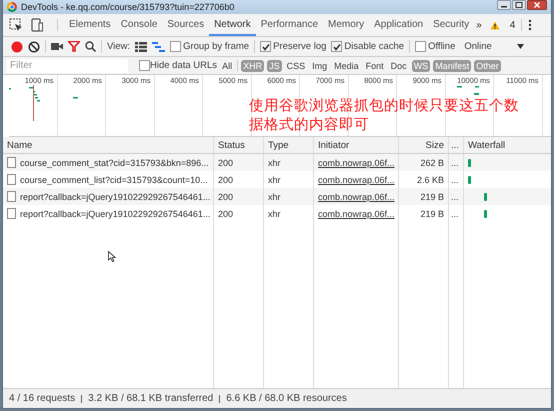  Describe the element at coordinates (112, 256) in the screenshot. I see `mouse-cursor-icon` at that location.